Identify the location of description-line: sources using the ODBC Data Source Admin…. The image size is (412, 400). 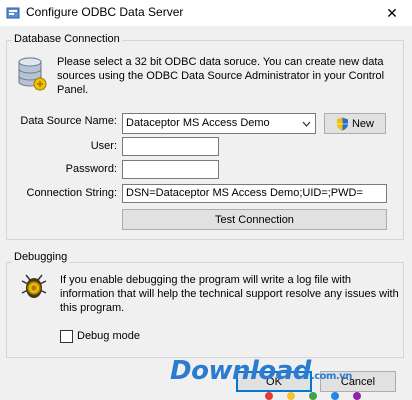
(221, 76).